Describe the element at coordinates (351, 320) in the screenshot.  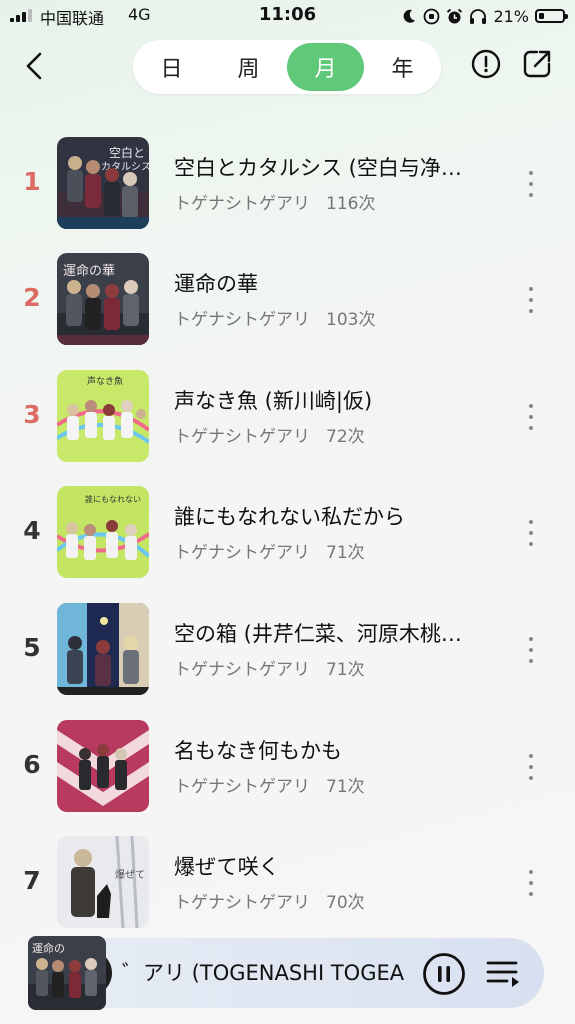
I see `play-count: 103次` at that location.